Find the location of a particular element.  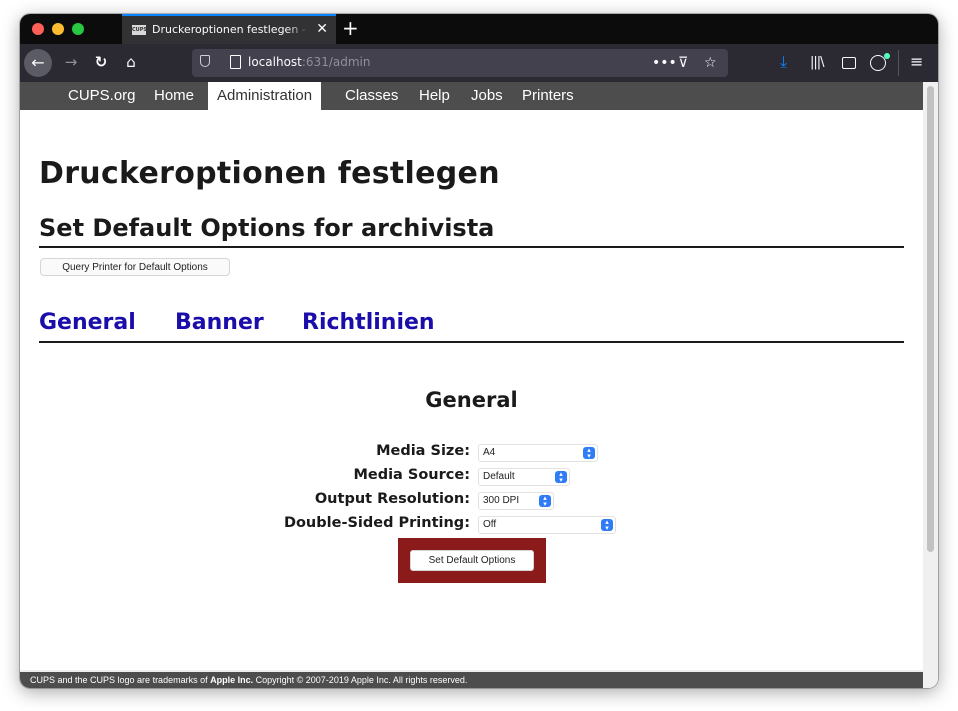

output-resolution-select: 300 DPI ▴ ▾ is located at coordinates (516, 501).